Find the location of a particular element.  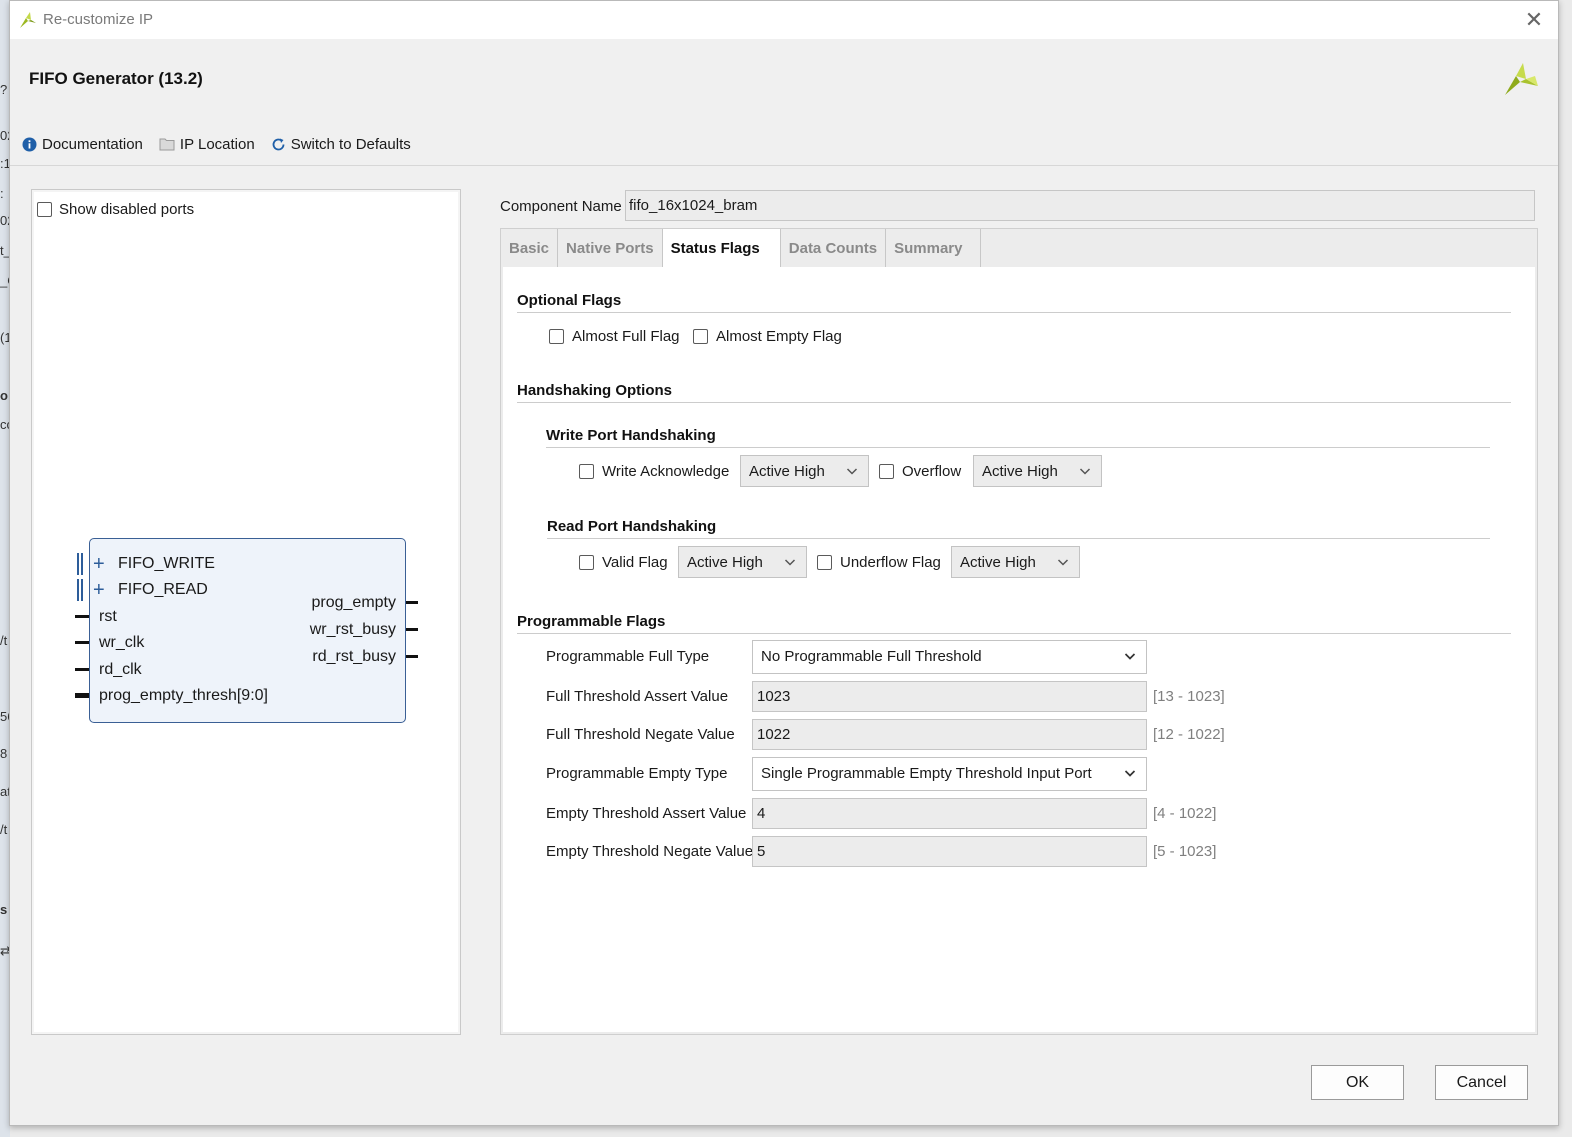

close-icon: ✕ is located at coordinates (1534, 19).